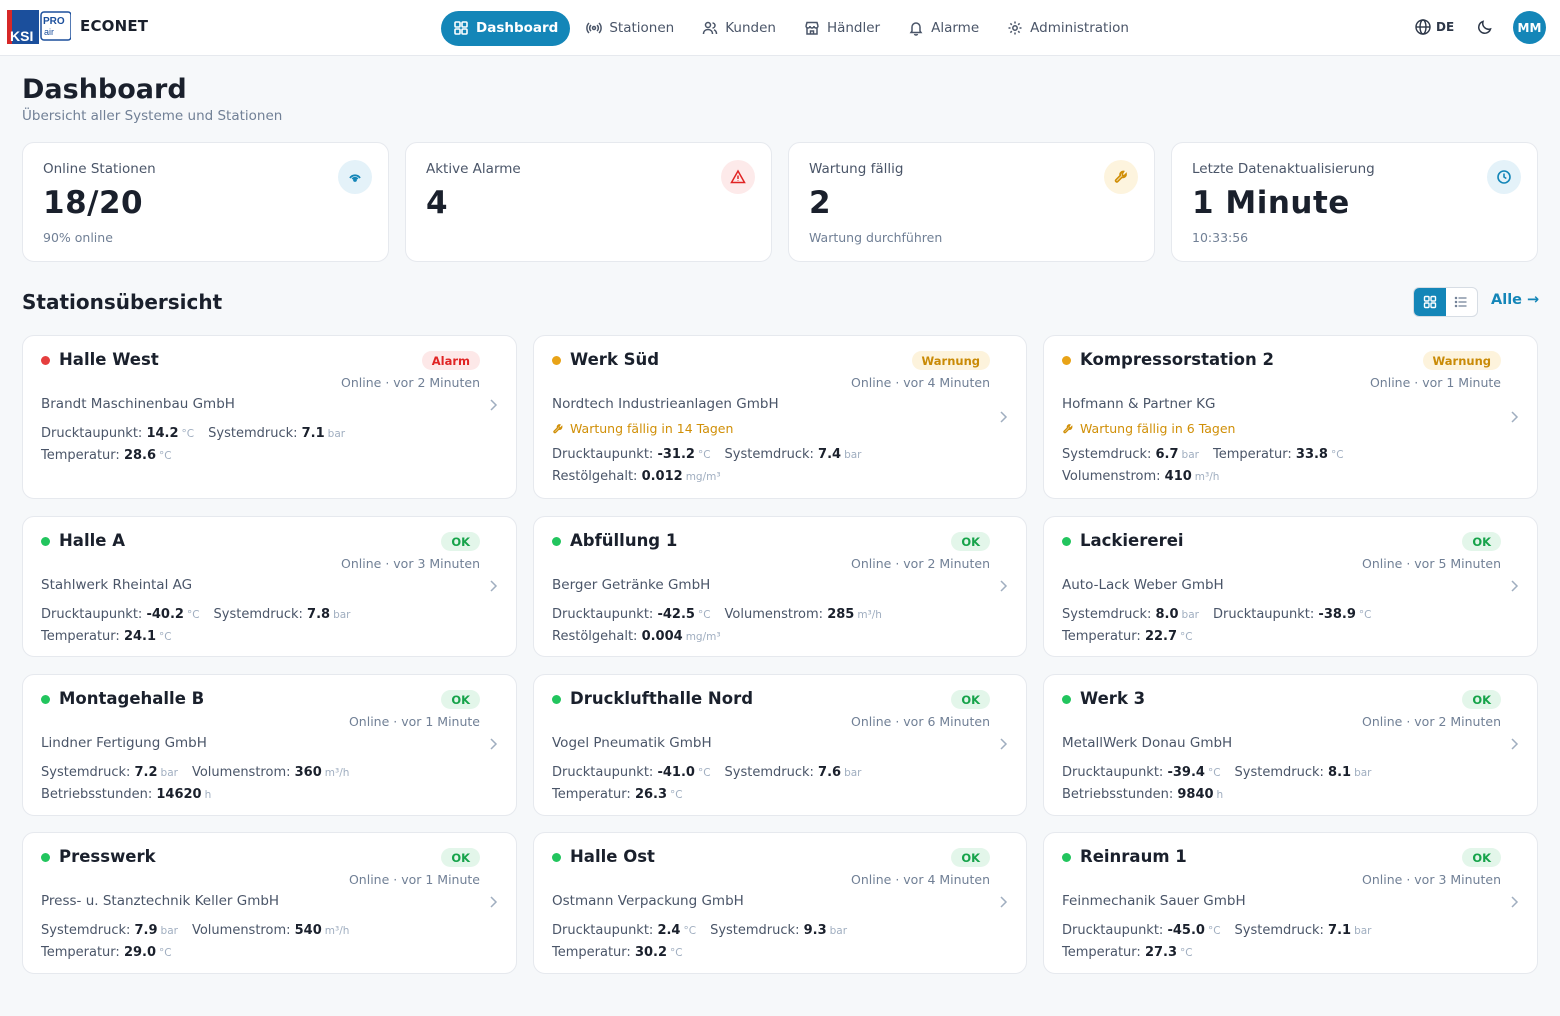  Describe the element at coordinates (1340, 772) in the screenshot. I see `metric-value: 8.1` at that location.